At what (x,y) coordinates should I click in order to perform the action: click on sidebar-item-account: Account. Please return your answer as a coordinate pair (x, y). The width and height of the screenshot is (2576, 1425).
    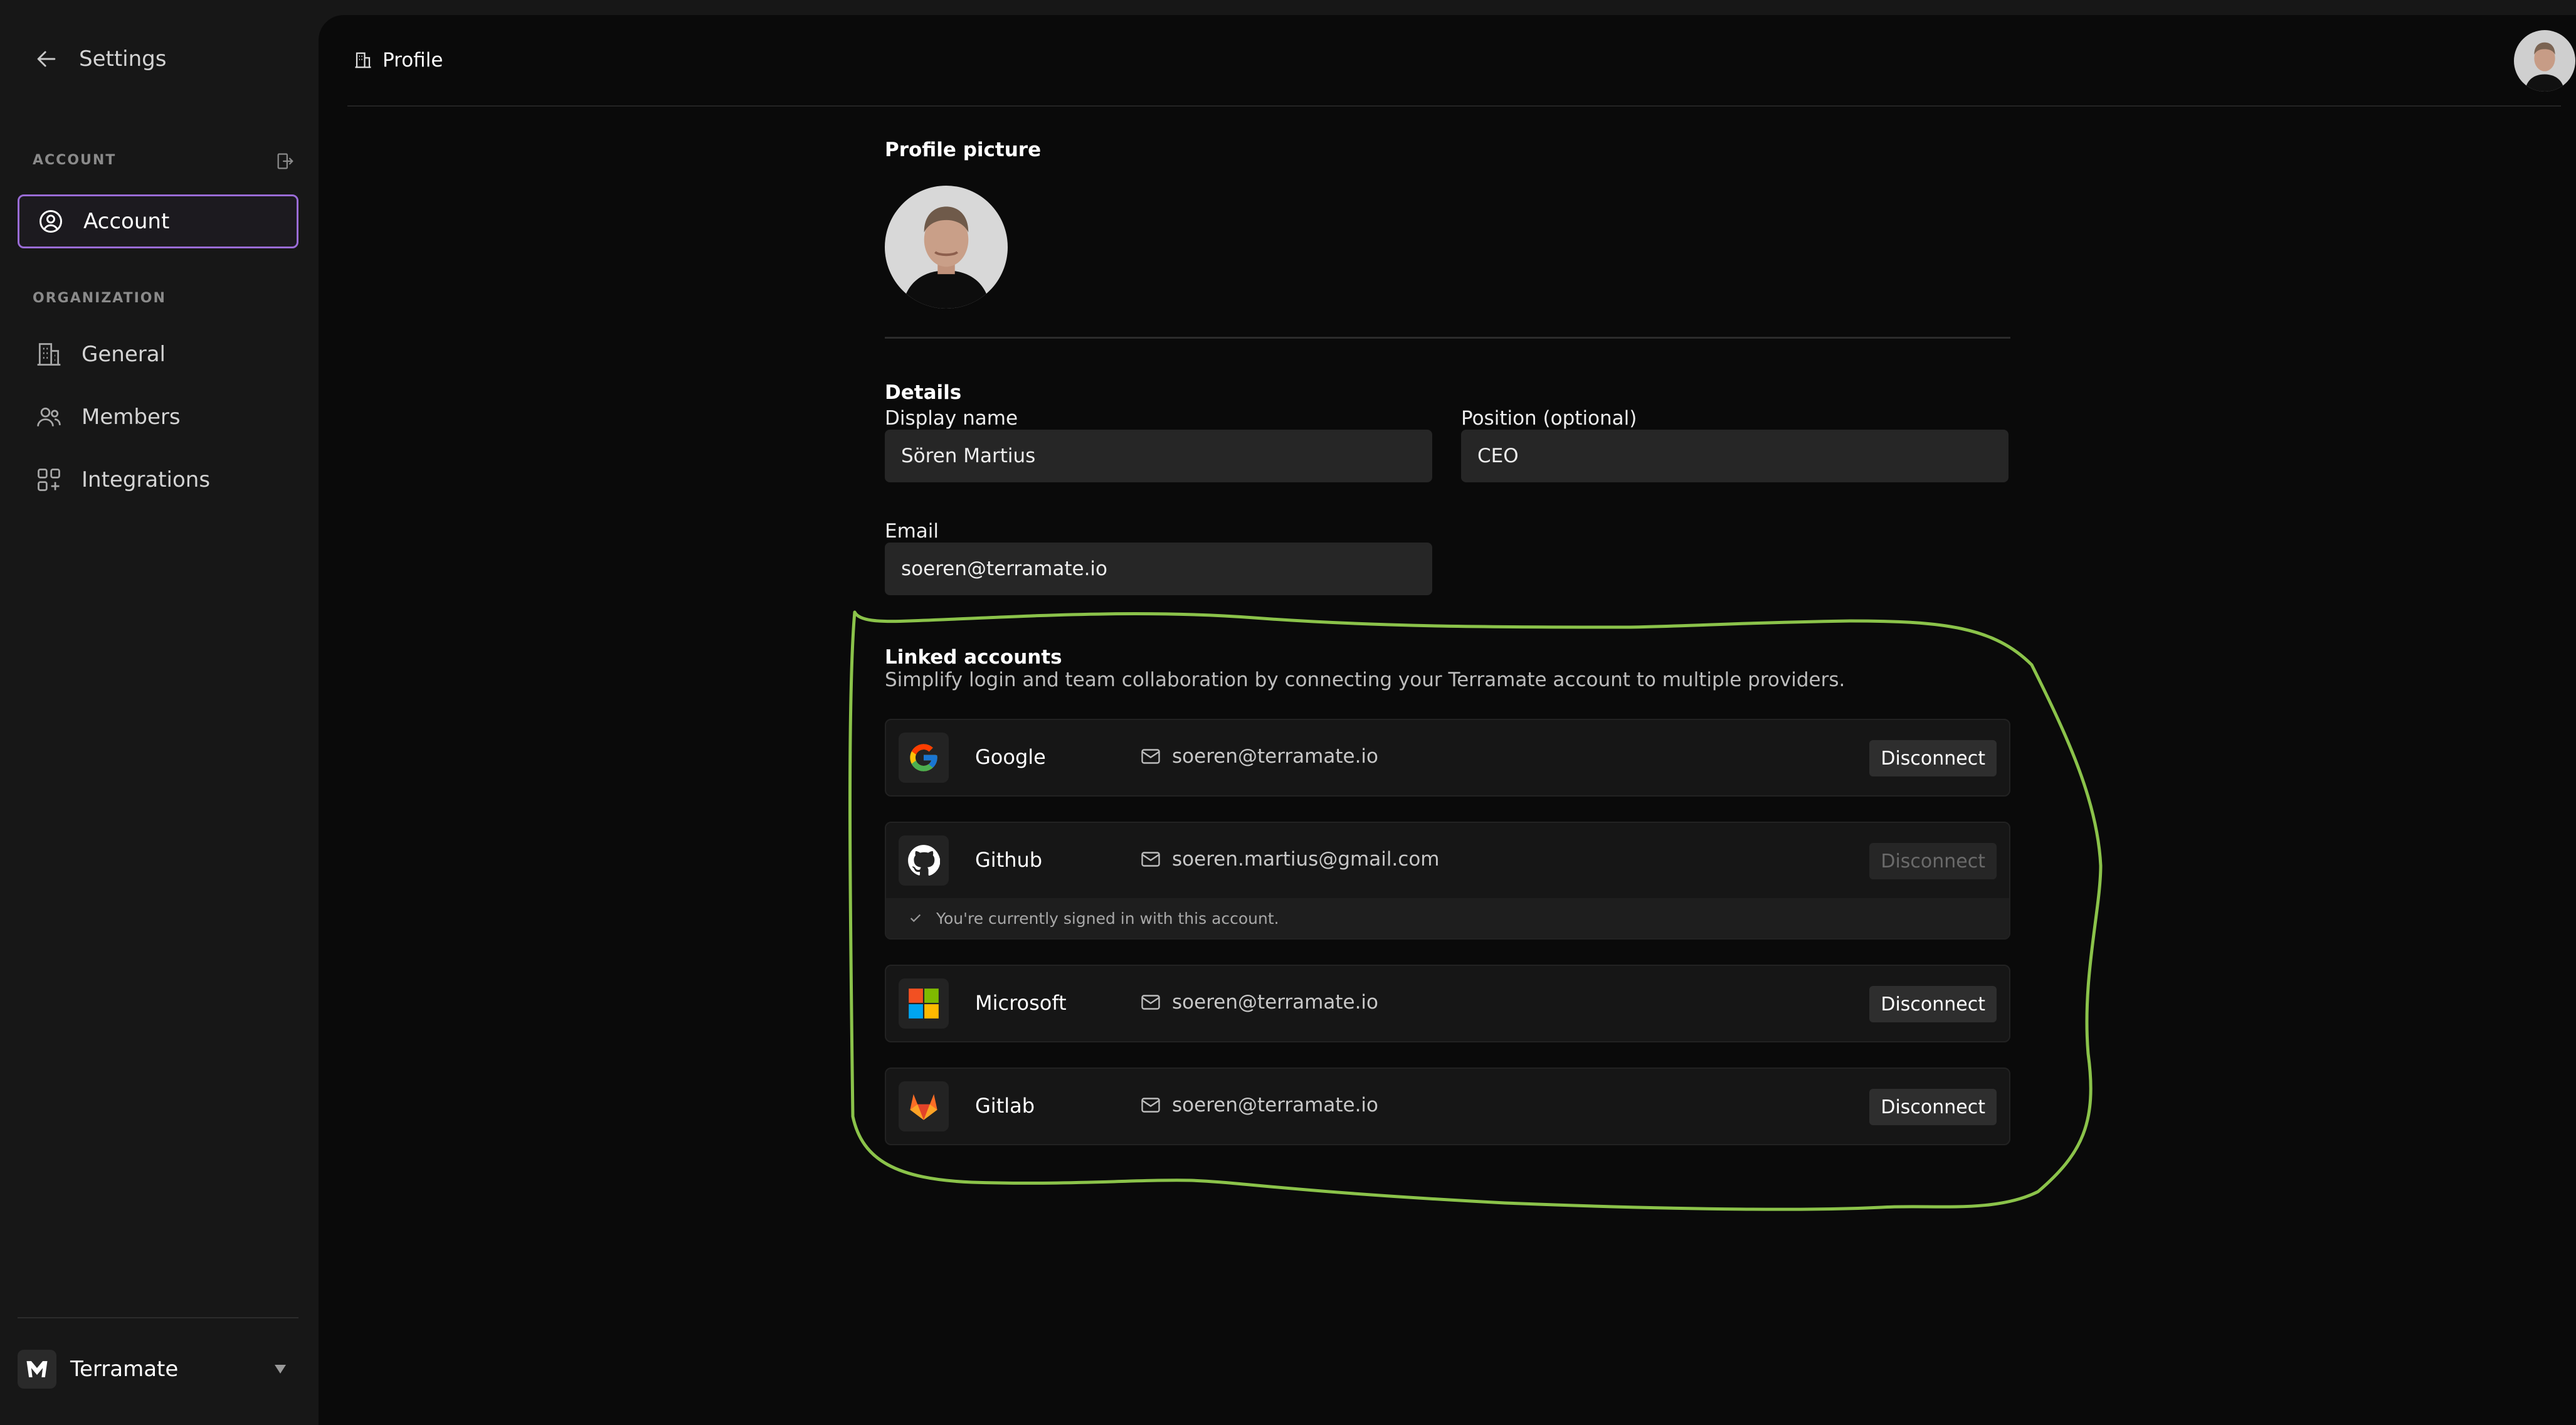
    Looking at the image, I should click on (158, 221).